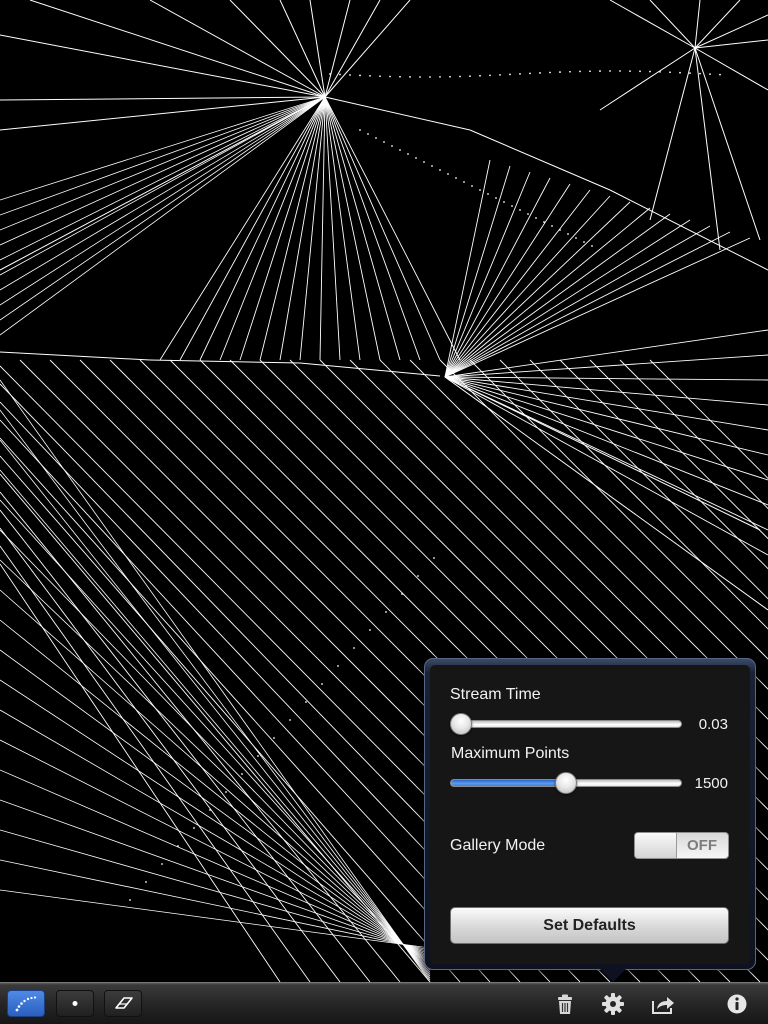 Image resolution: width=768 pixels, height=1024 pixels. I want to click on maximum-points-label: Maximum Points, so click(510, 753).